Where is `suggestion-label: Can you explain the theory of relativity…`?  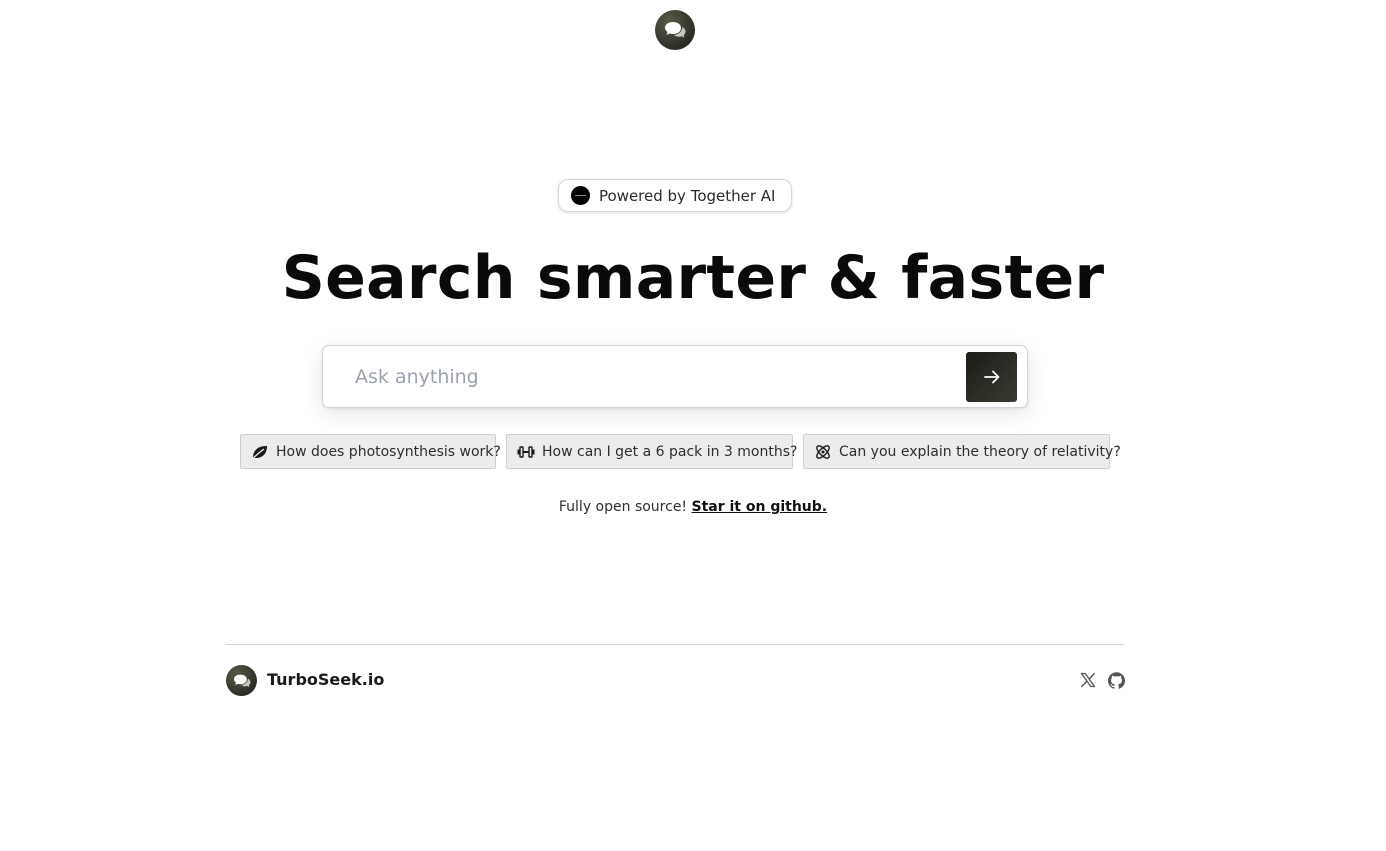
suggestion-label: Can you explain the theory of relativity… is located at coordinates (980, 451).